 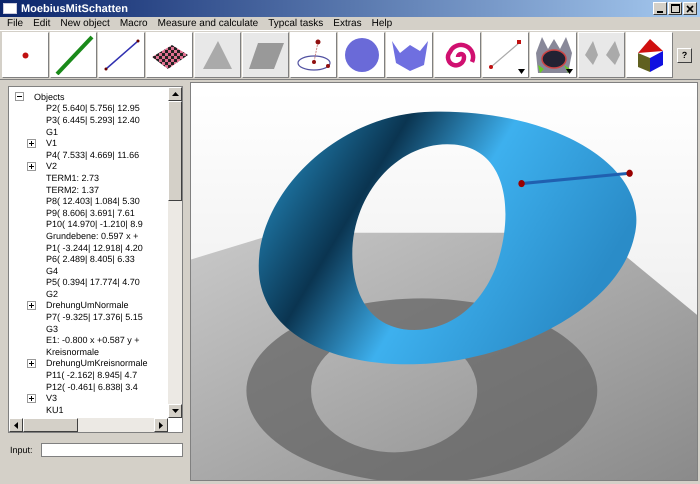 What do you see at coordinates (55, 409) in the screenshot?
I see `tree-item: KU1` at bounding box center [55, 409].